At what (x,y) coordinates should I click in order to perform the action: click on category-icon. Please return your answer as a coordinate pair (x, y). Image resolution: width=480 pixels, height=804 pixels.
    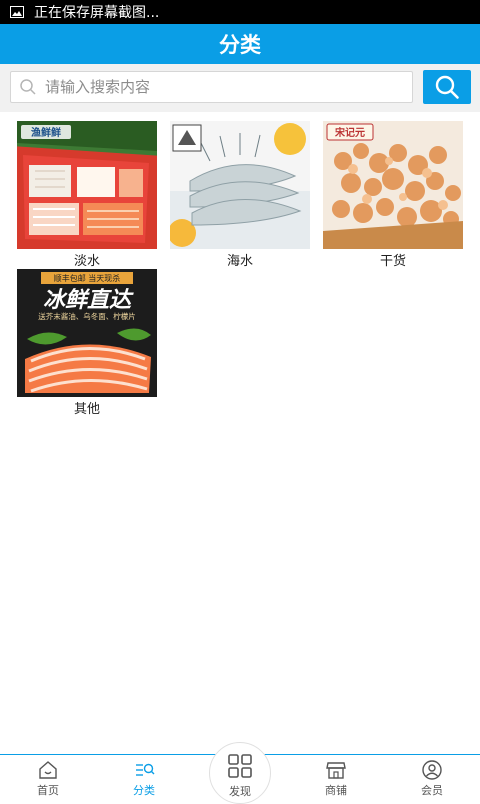
    Looking at the image, I should click on (145, 769).